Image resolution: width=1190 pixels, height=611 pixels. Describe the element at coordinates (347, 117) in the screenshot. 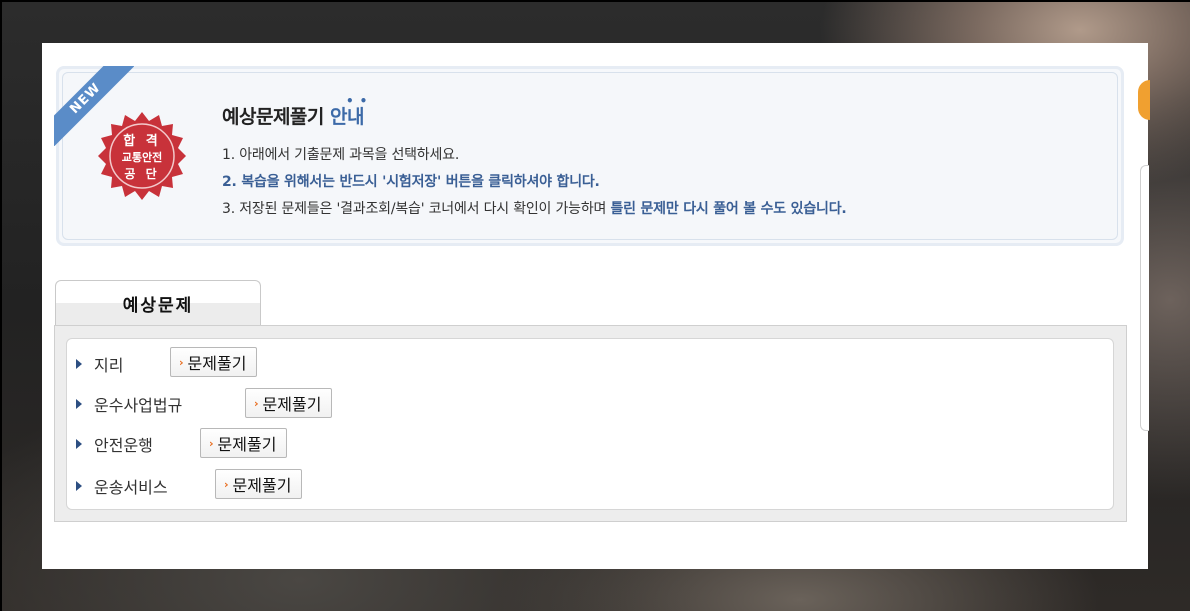

I see `guide-title-accent: 안내` at that location.